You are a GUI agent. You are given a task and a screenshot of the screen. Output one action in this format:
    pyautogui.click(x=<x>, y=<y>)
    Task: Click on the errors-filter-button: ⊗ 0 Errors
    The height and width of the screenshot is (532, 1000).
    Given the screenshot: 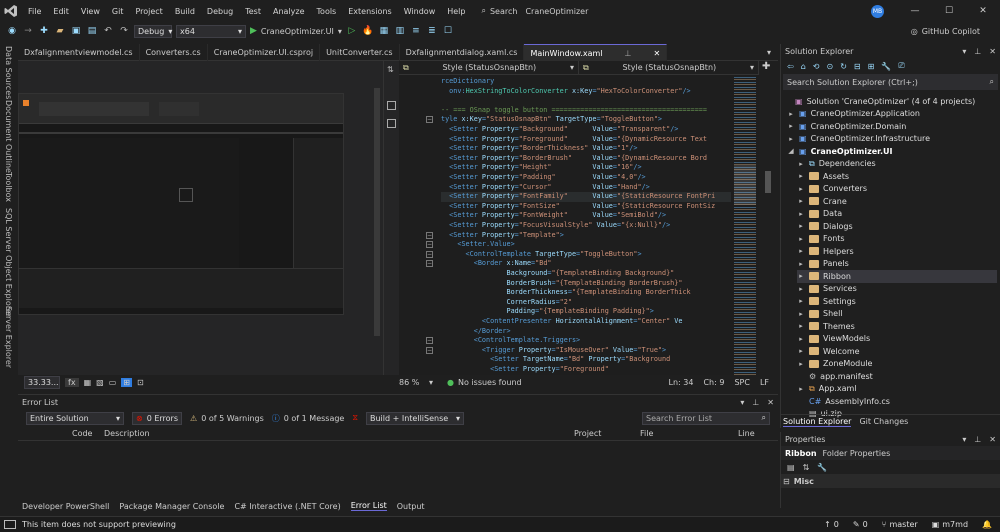 What is the action you would take?
    pyautogui.click(x=157, y=418)
    